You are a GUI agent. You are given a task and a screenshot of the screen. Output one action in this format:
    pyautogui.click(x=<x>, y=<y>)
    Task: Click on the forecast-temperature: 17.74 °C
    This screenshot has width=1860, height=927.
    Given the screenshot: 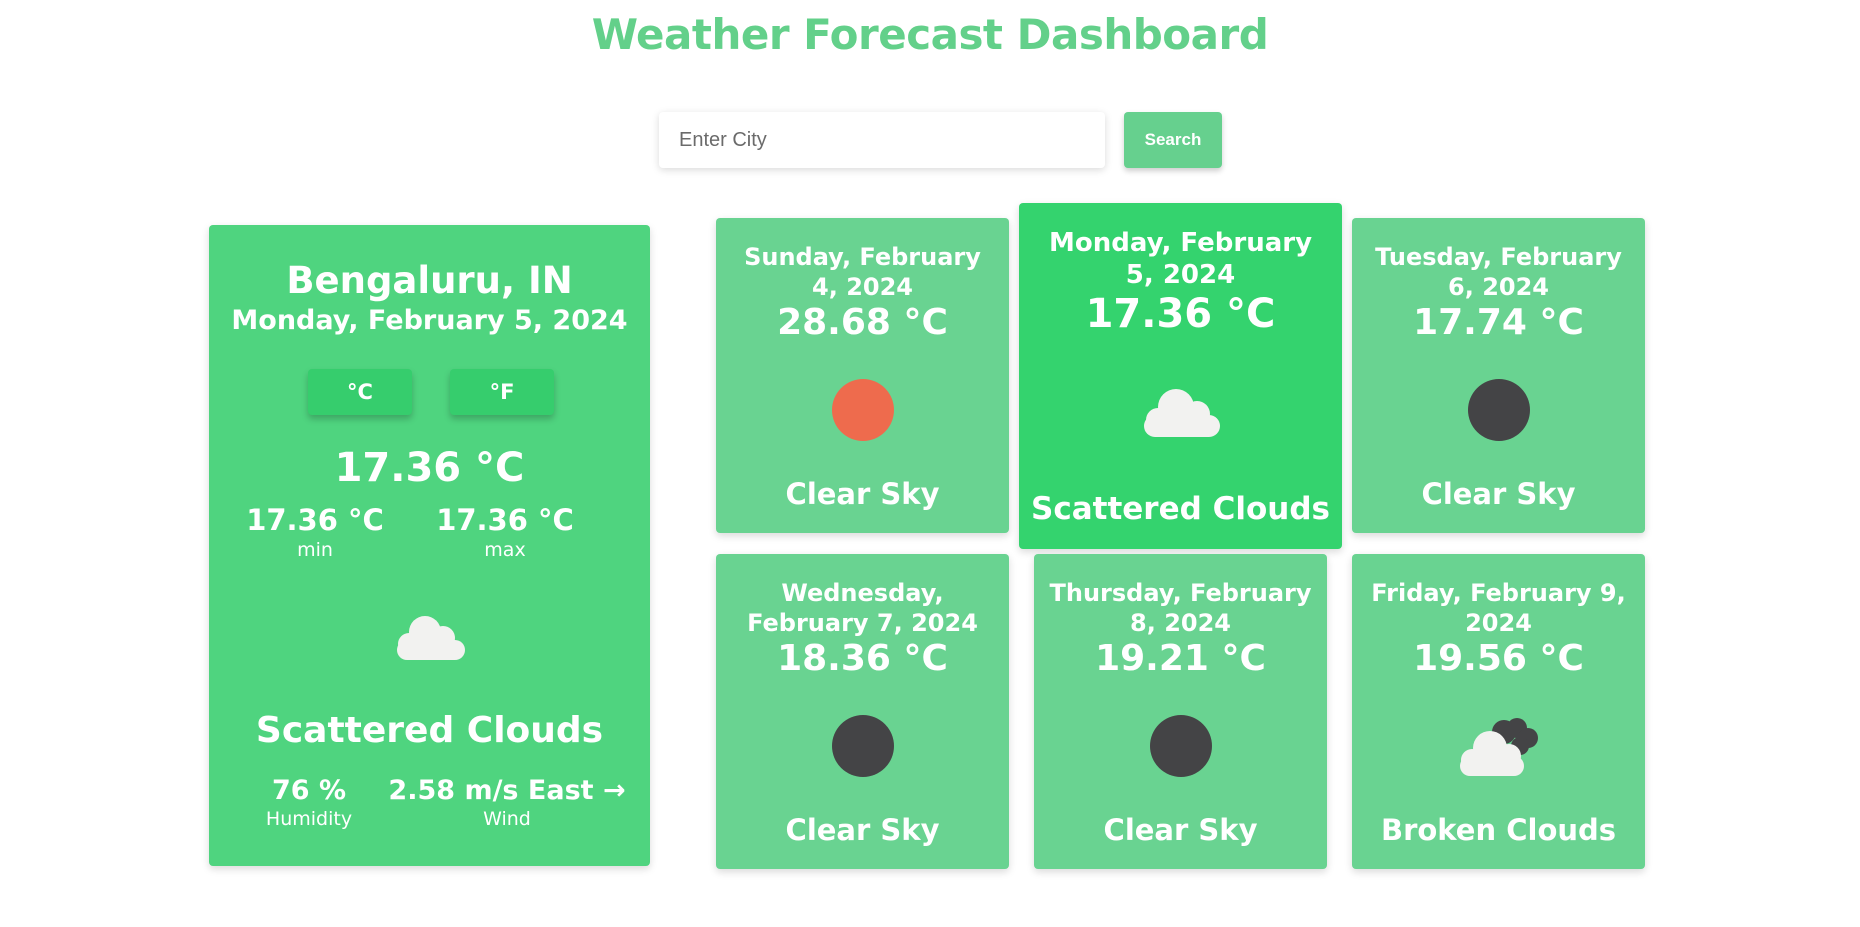 What is the action you would take?
    pyautogui.click(x=1498, y=322)
    